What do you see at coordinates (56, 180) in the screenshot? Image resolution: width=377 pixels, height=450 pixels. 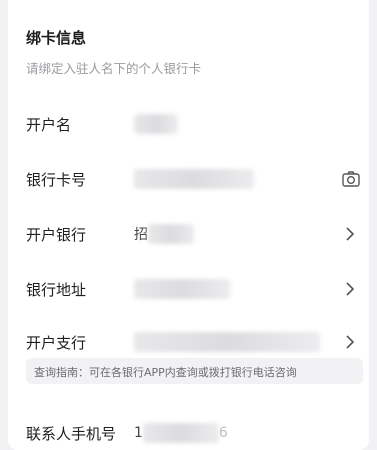 I see `card-number-label: 银行卡号` at bounding box center [56, 180].